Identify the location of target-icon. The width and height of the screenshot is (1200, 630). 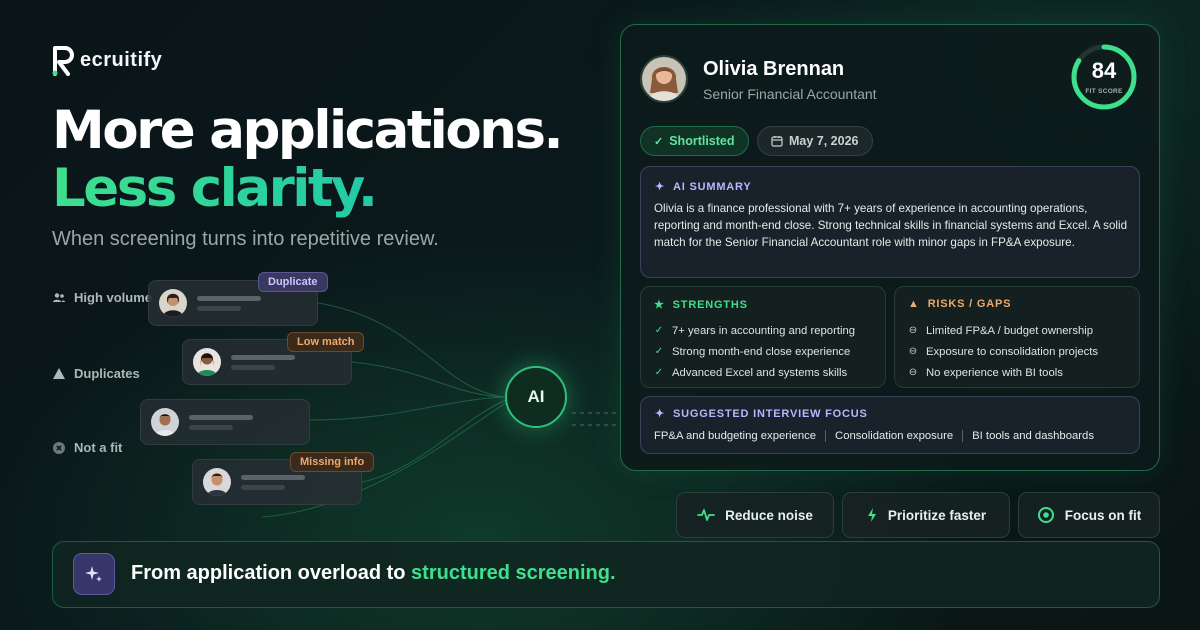
(1045, 515).